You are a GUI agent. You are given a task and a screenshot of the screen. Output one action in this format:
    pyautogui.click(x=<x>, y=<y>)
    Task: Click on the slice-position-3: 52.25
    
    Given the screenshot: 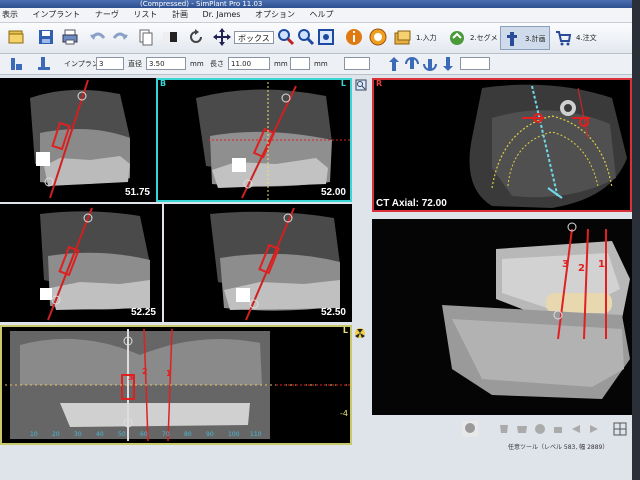 What is the action you would take?
    pyautogui.click(x=143, y=312)
    